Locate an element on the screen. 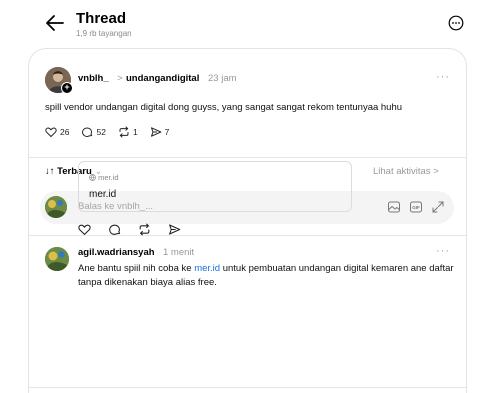  comment-actions is located at coordinates (138, 229).